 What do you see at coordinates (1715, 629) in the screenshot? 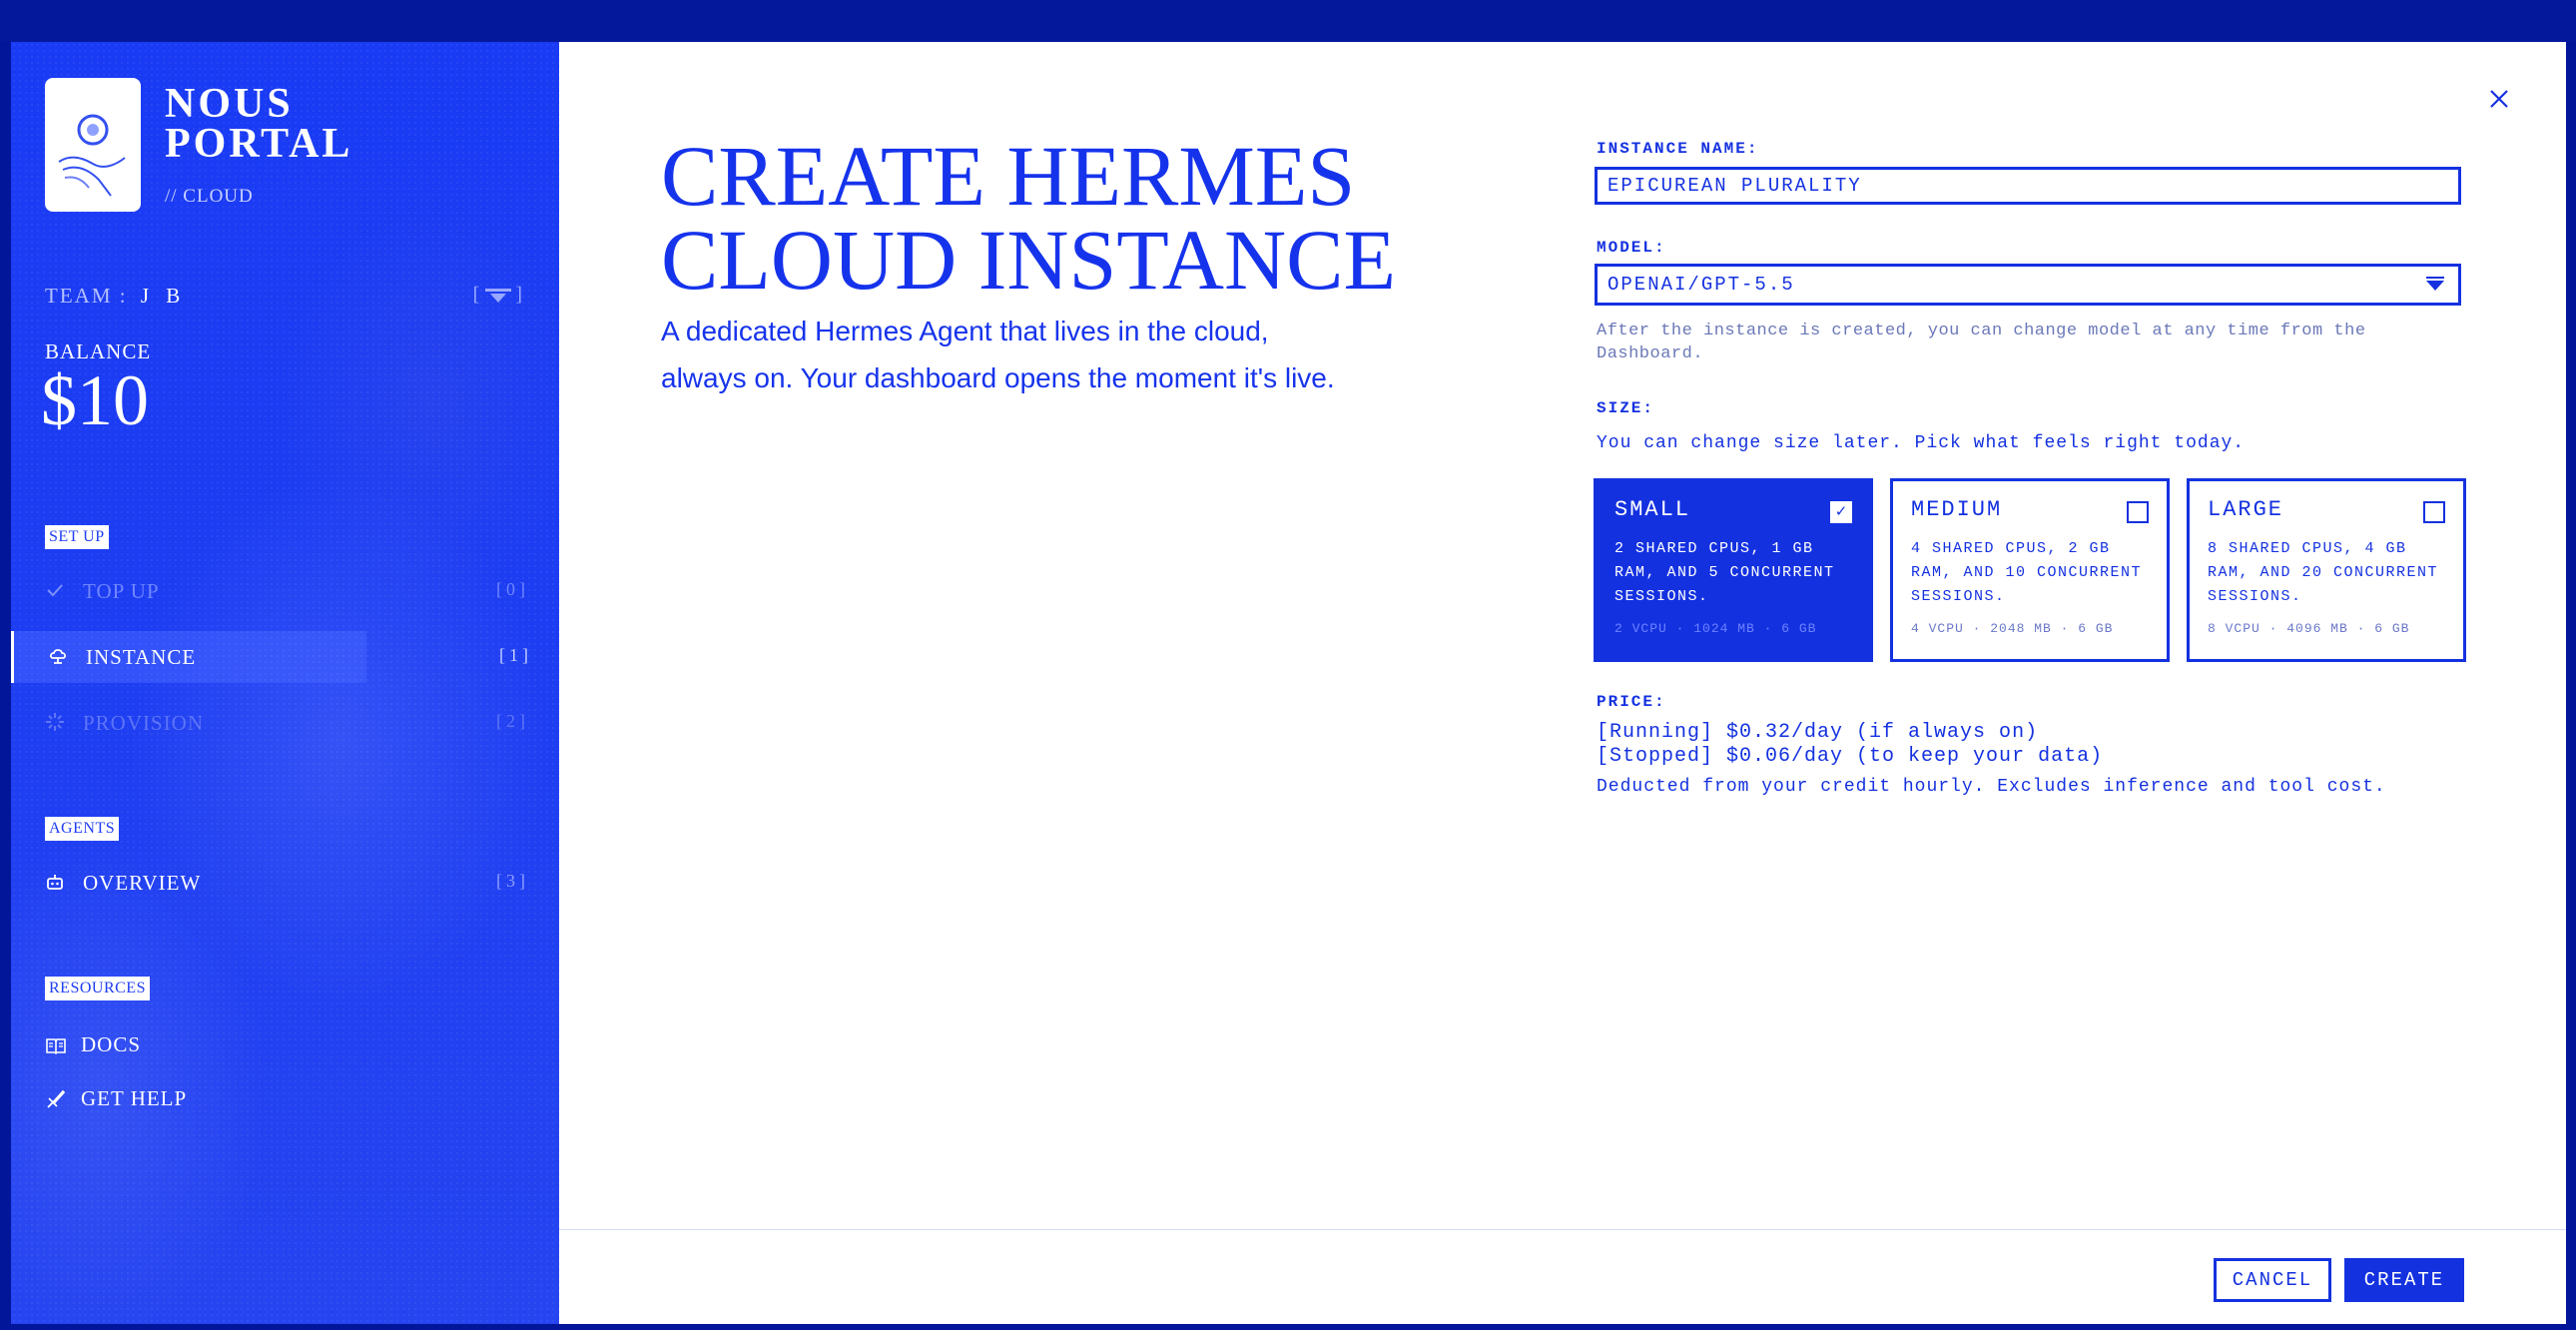
I see `size-specs: 2 VCPU · 1024 MB · 6 GB` at bounding box center [1715, 629].